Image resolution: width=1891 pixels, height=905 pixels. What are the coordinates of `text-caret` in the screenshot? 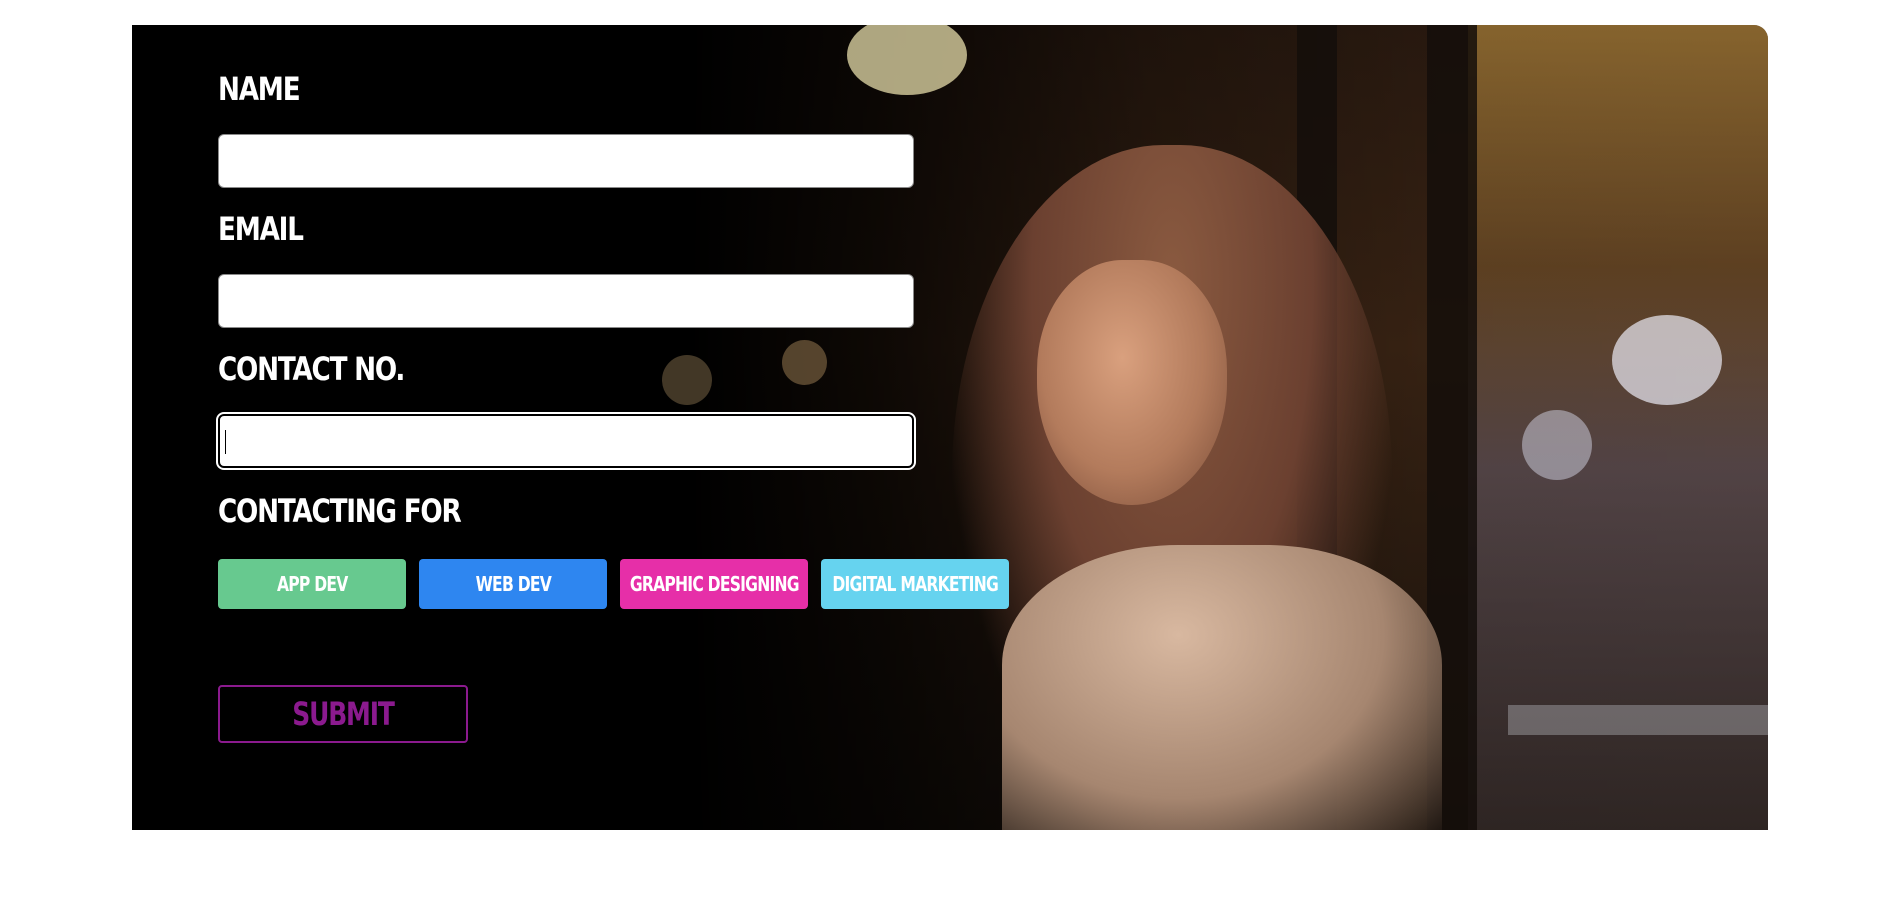 It's located at (225, 442).